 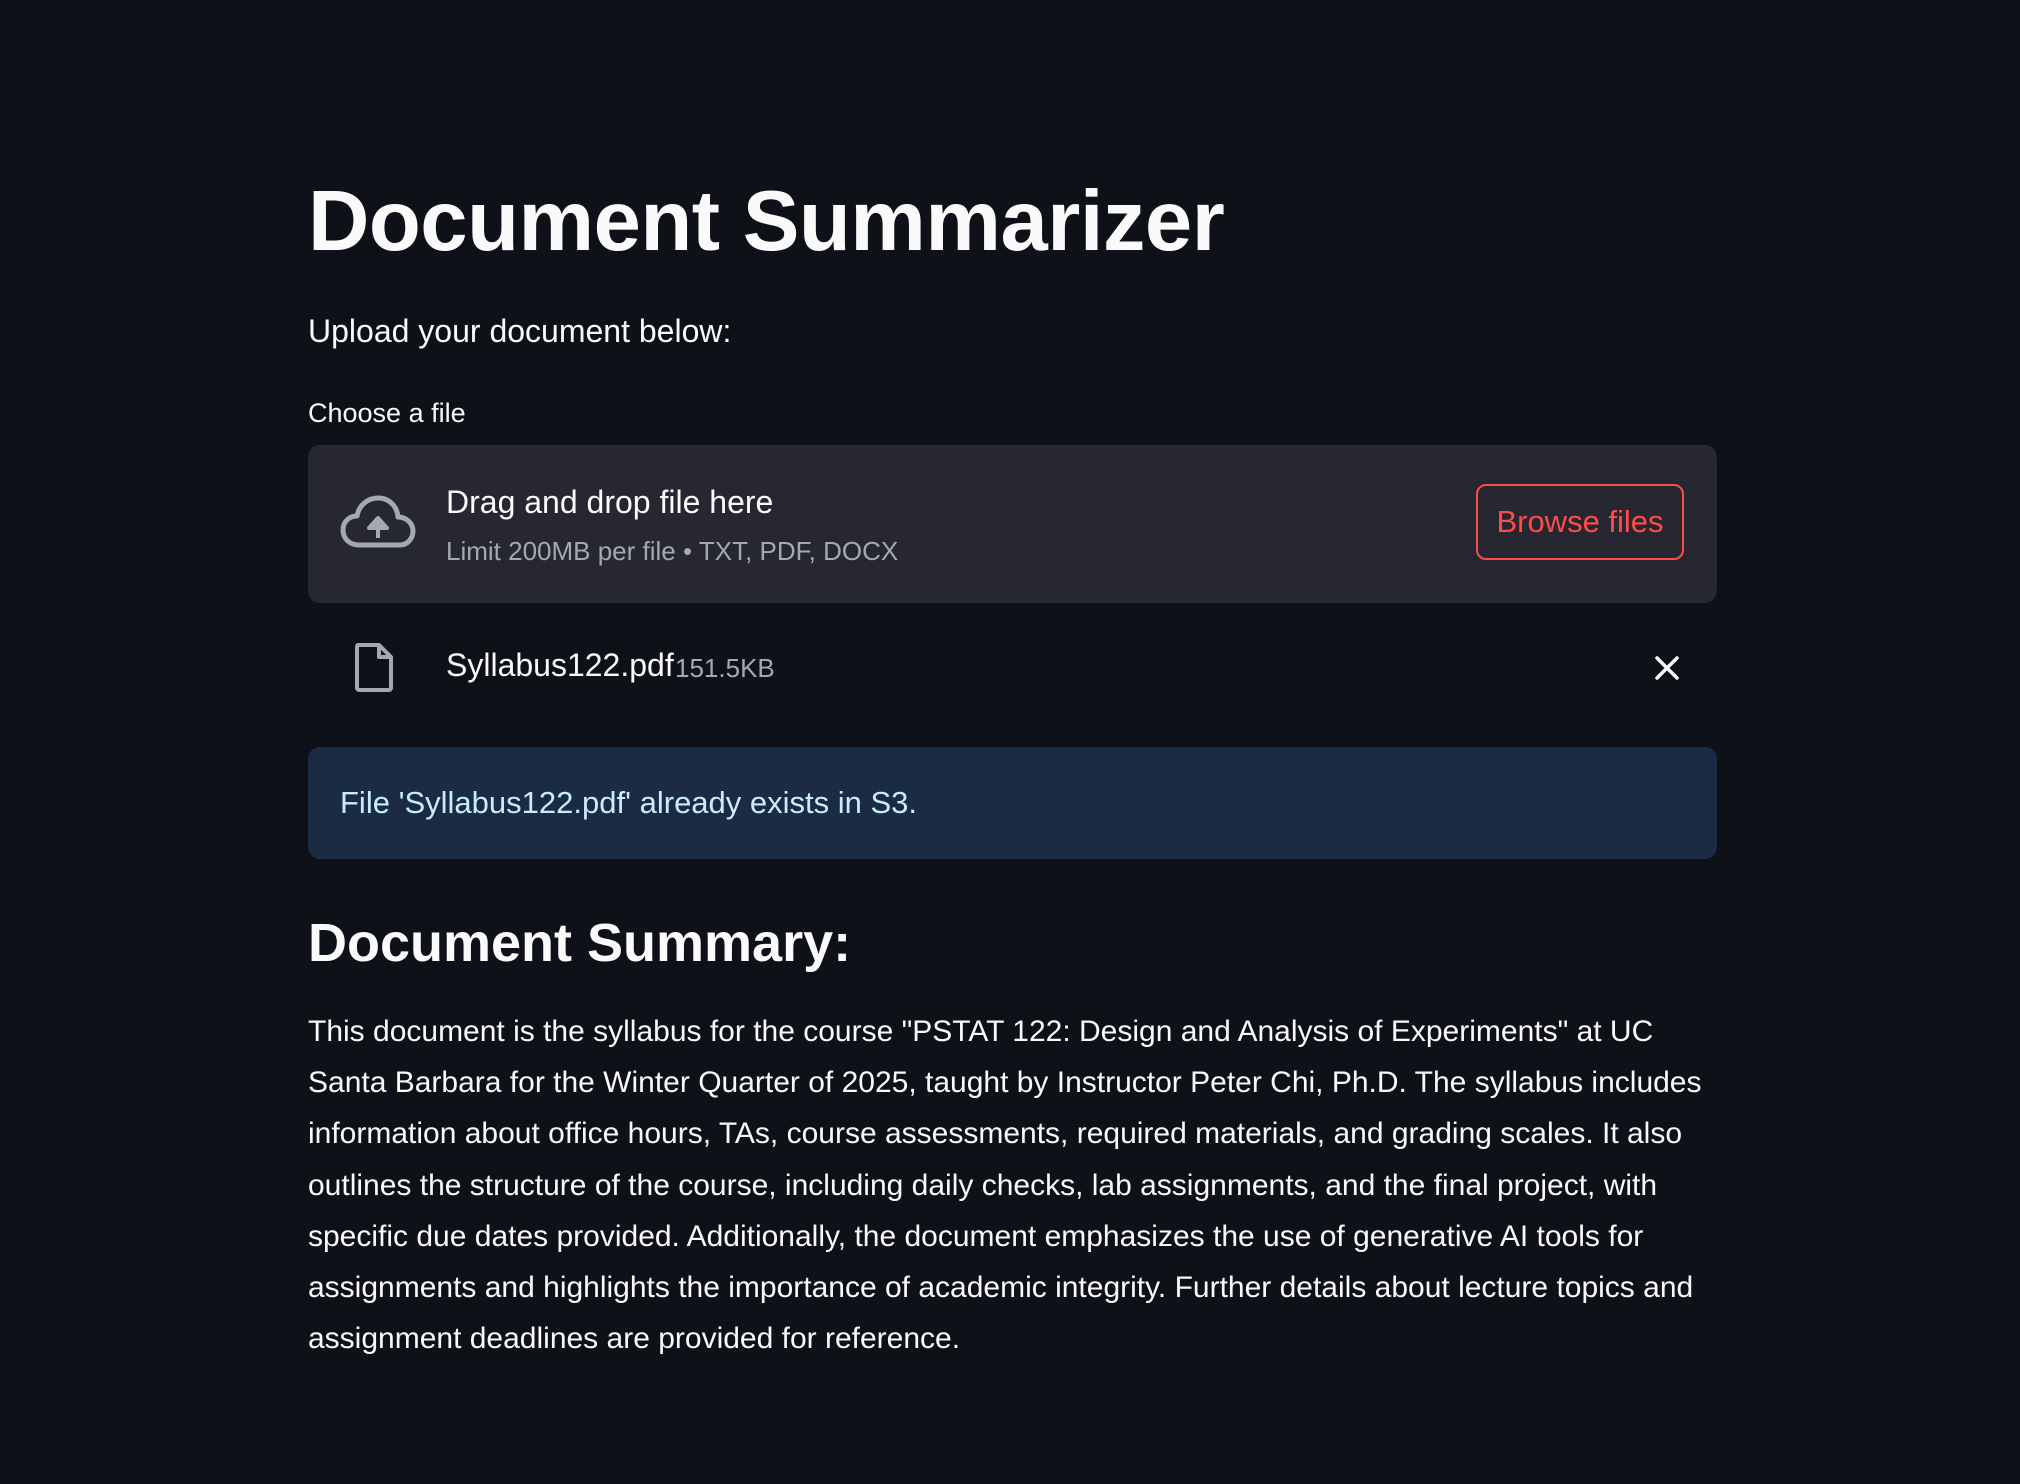 I want to click on dropzone-limit-text: Limit 200MB per file • TXT, PDF, DOCX, so click(x=672, y=551).